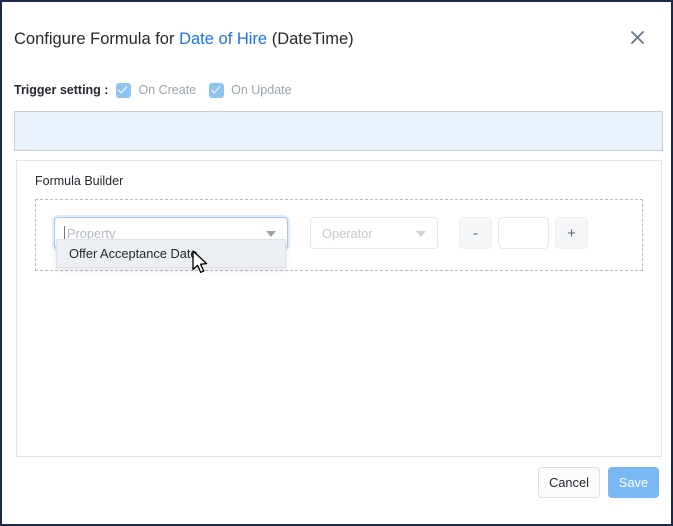  I want to click on checkbox-on-update-label: On Update, so click(261, 90).